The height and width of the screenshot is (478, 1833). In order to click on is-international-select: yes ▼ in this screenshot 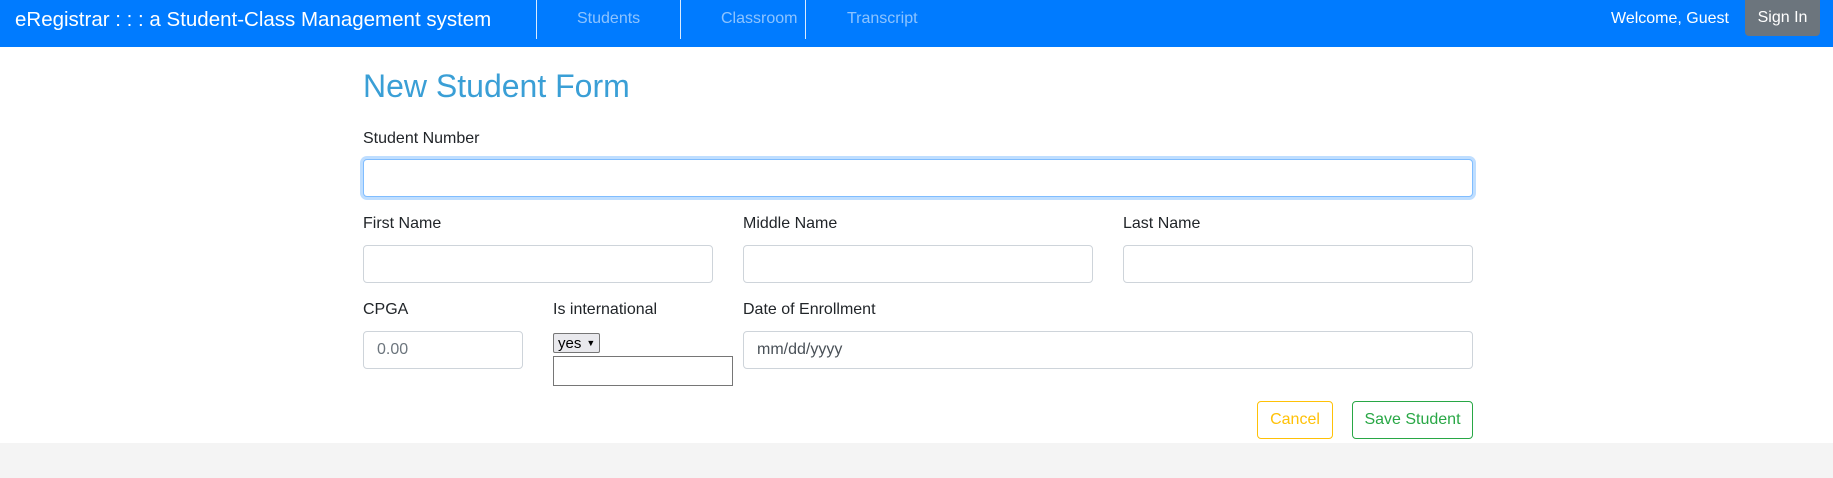, I will do `click(576, 343)`.